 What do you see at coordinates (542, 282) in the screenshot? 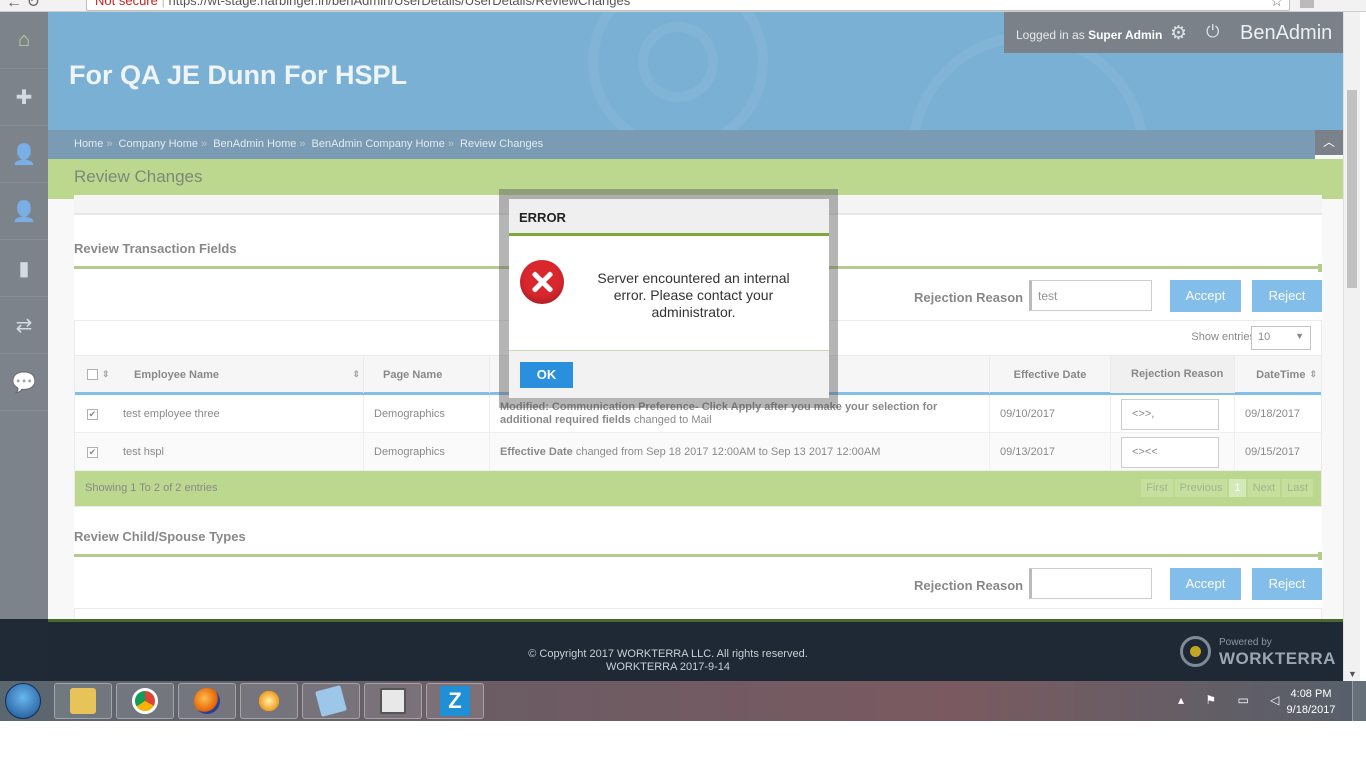
I see `error-icon` at bounding box center [542, 282].